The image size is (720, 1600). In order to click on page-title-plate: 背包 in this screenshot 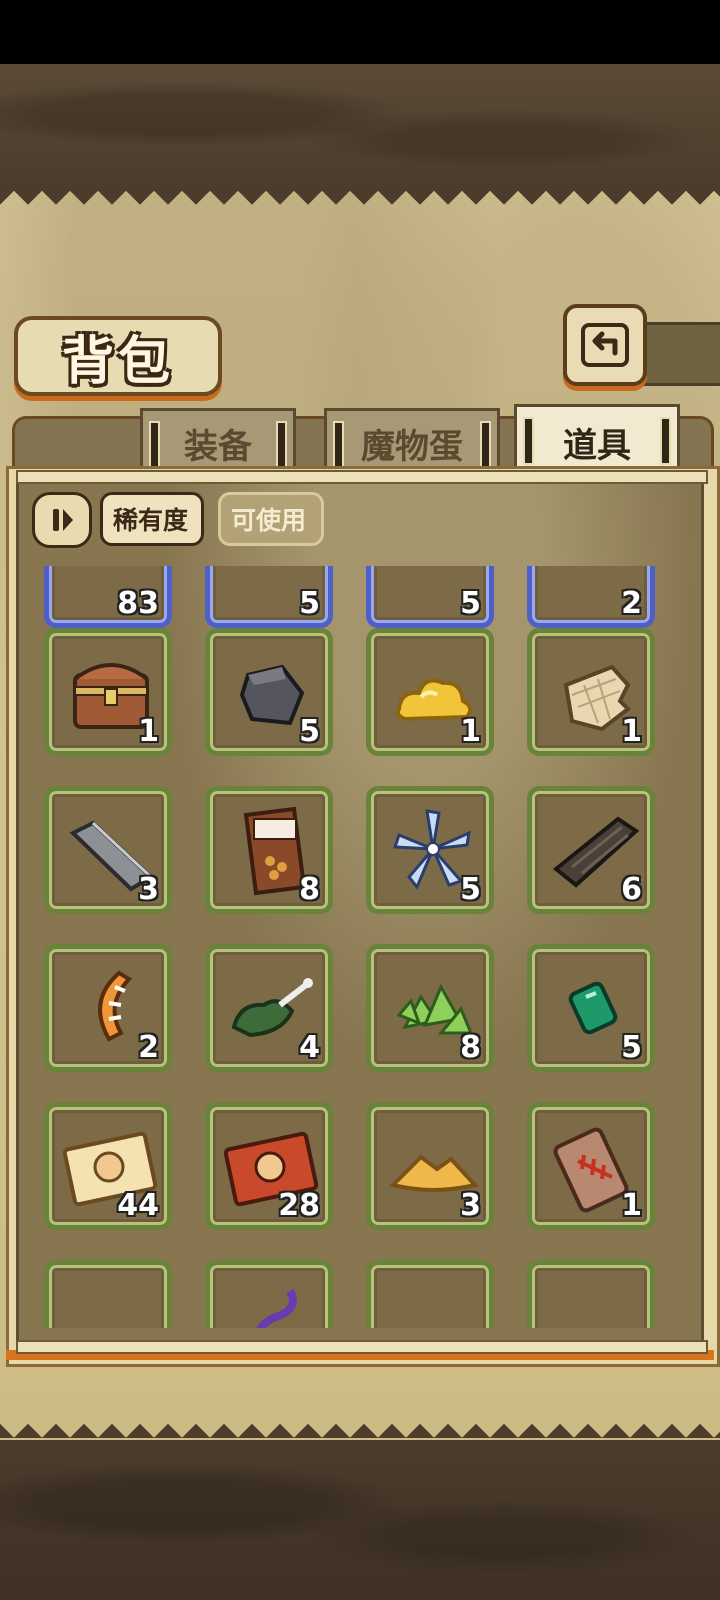, I will do `click(118, 356)`.